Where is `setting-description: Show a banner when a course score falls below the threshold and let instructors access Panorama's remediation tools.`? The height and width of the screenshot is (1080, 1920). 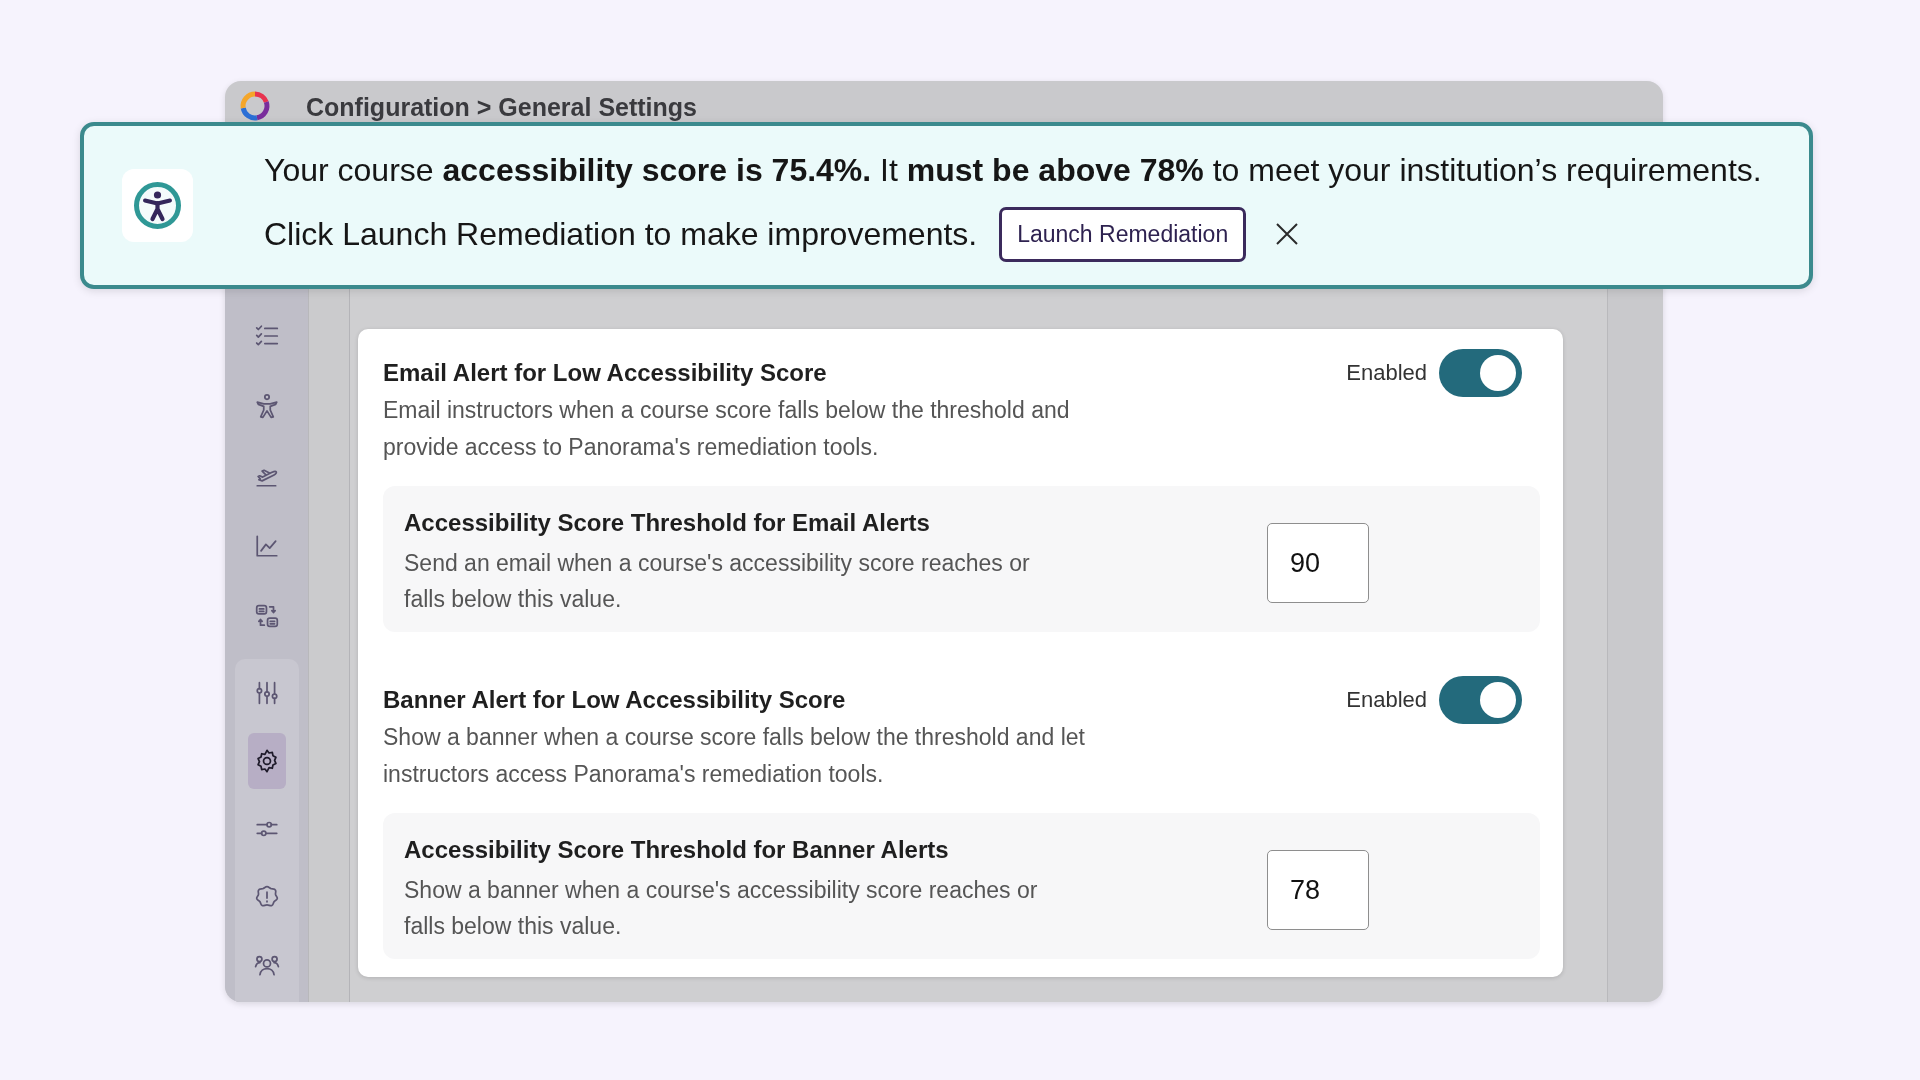
setting-description: Show a banner when a course score falls below the threshold and let instructors access Panorama's remediation tools. is located at coordinates (734, 756).